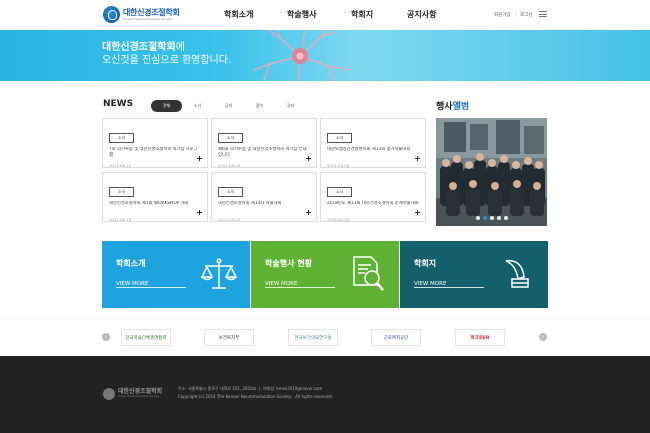 This screenshot has width=650, height=433. What do you see at coordinates (155, 207) in the screenshot?
I see `news-card-title: 대한신경조절학회 제1회 WORKSHOP 개최` at bounding box center [155, 207].